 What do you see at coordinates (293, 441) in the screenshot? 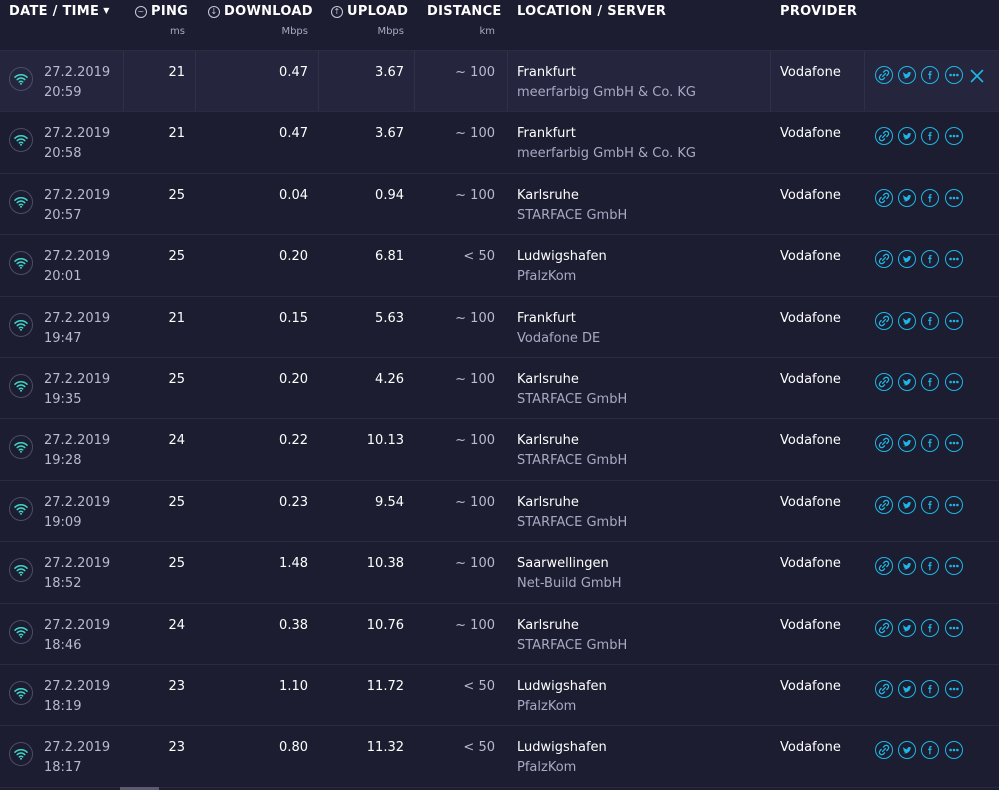
I see `result-download: 0.22` at bounding box center [293, 441].